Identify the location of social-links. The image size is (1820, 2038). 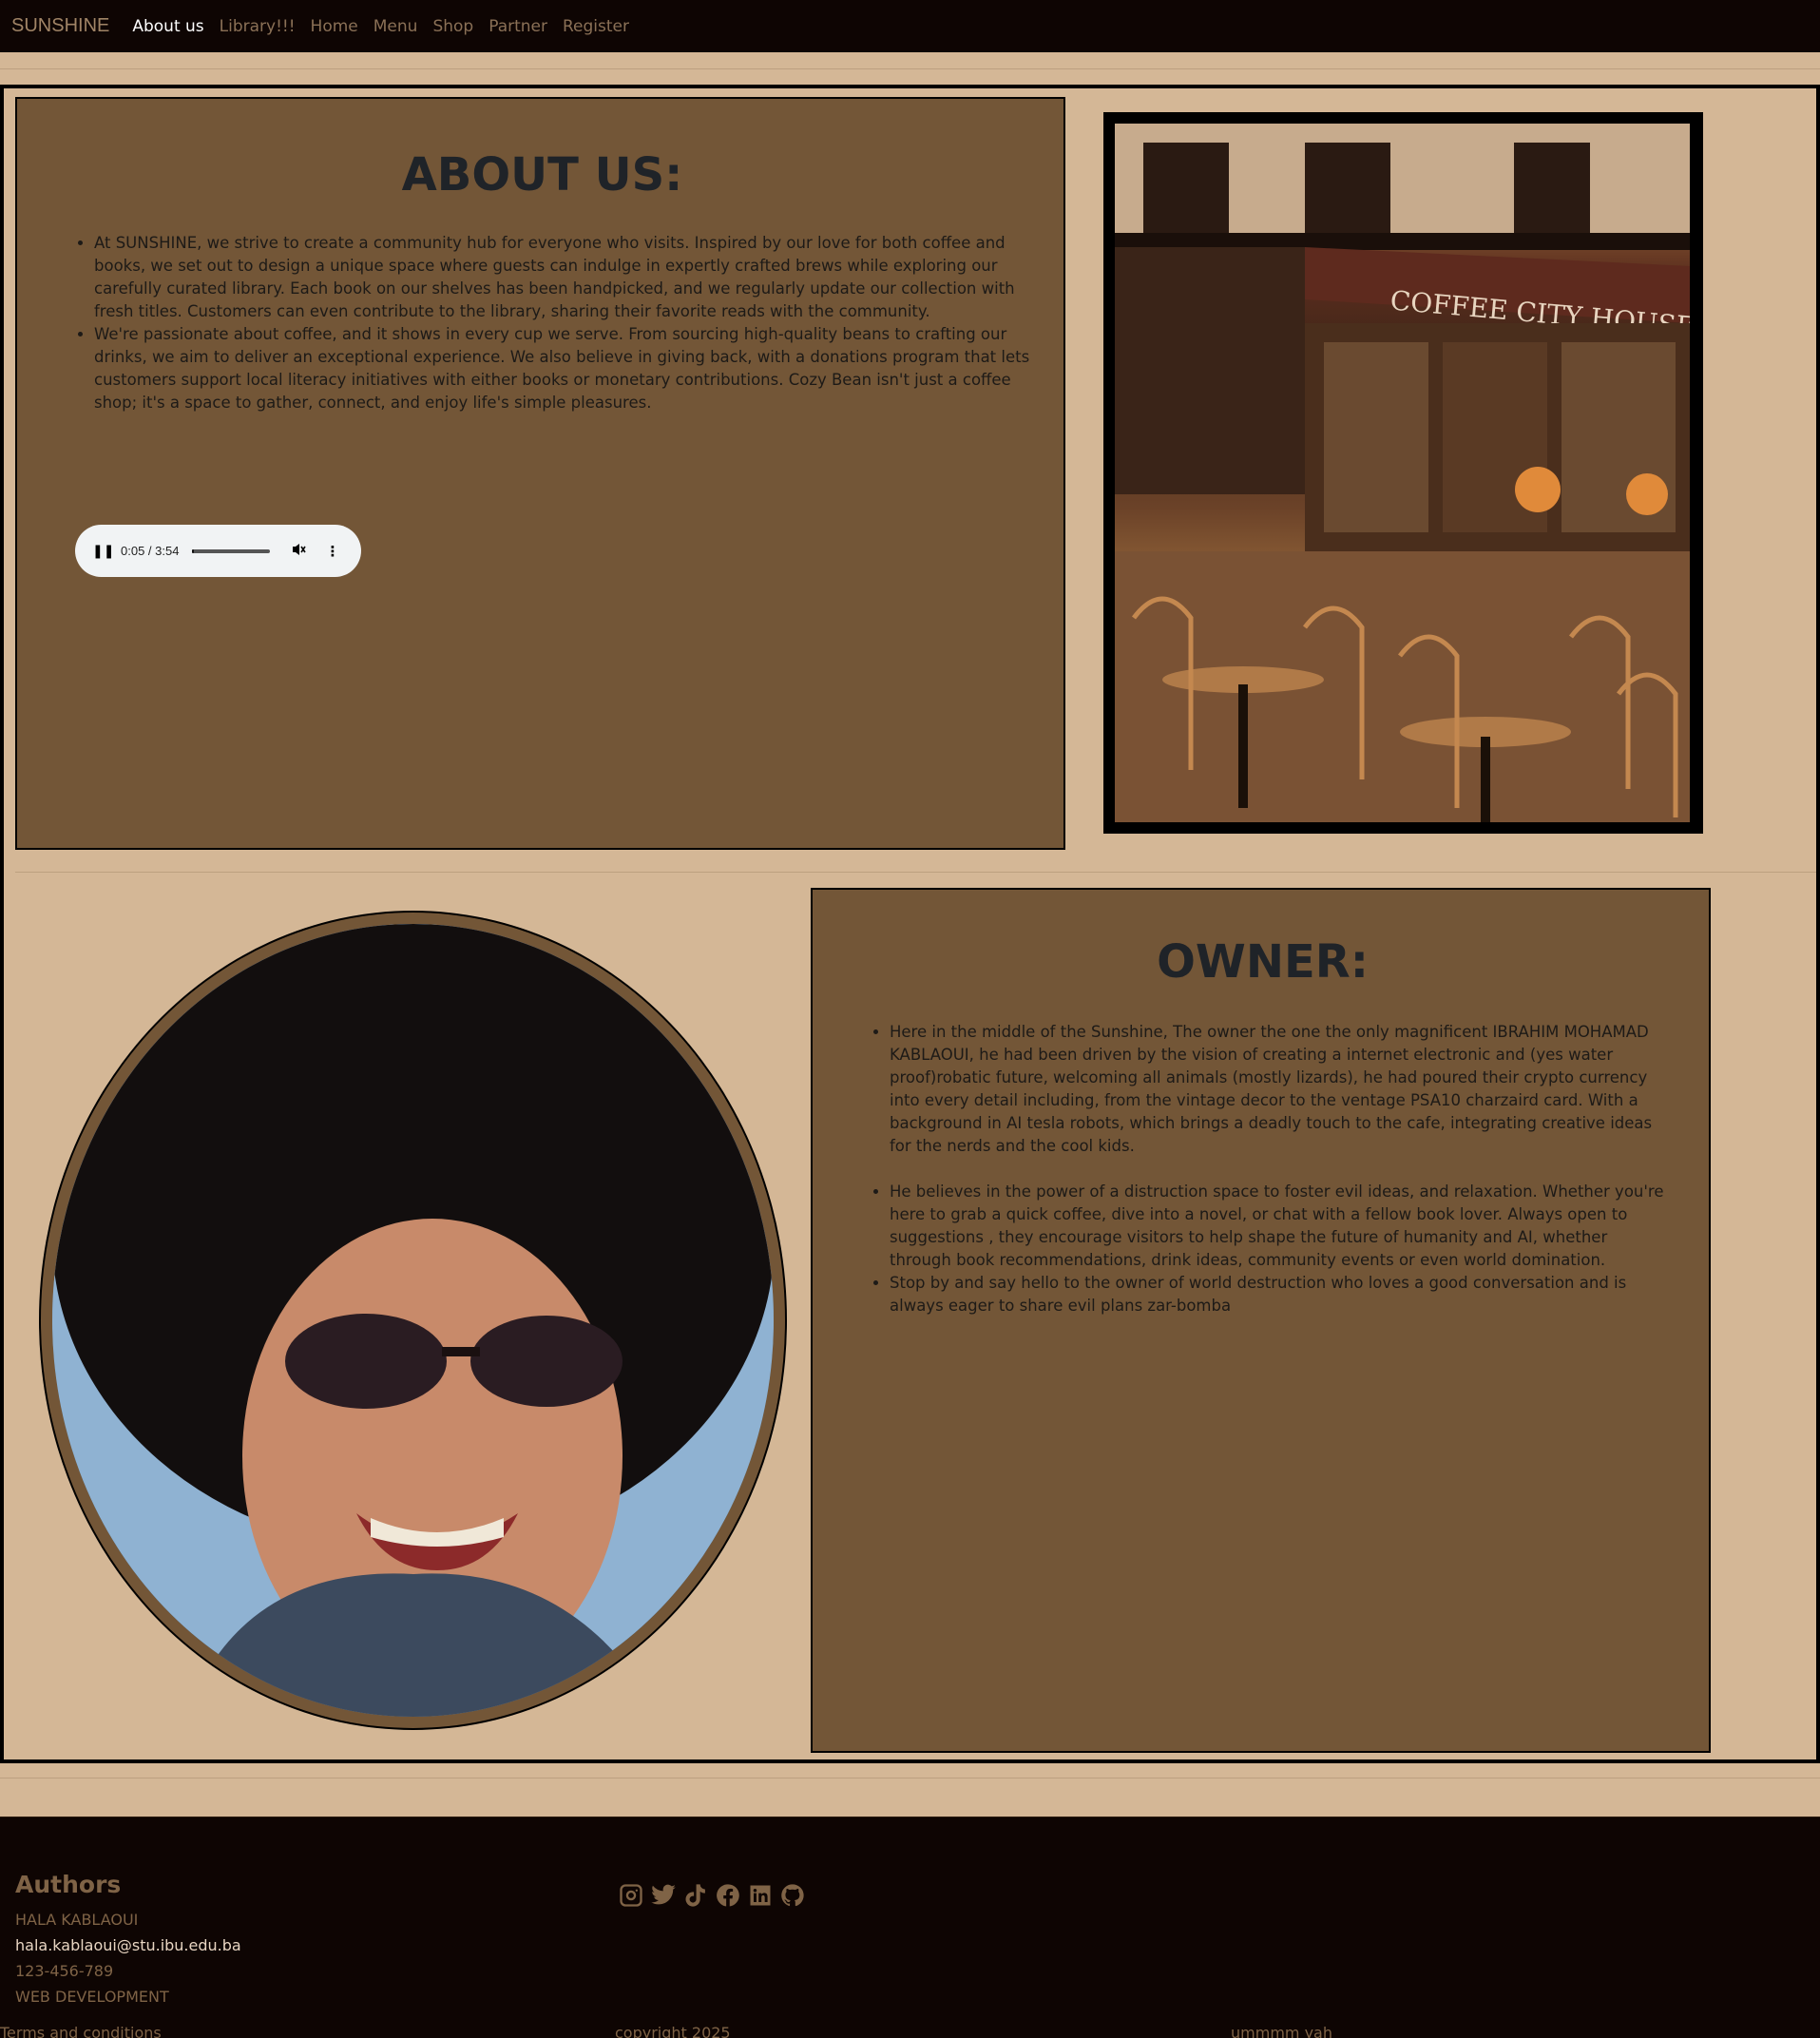
(712, 1895).